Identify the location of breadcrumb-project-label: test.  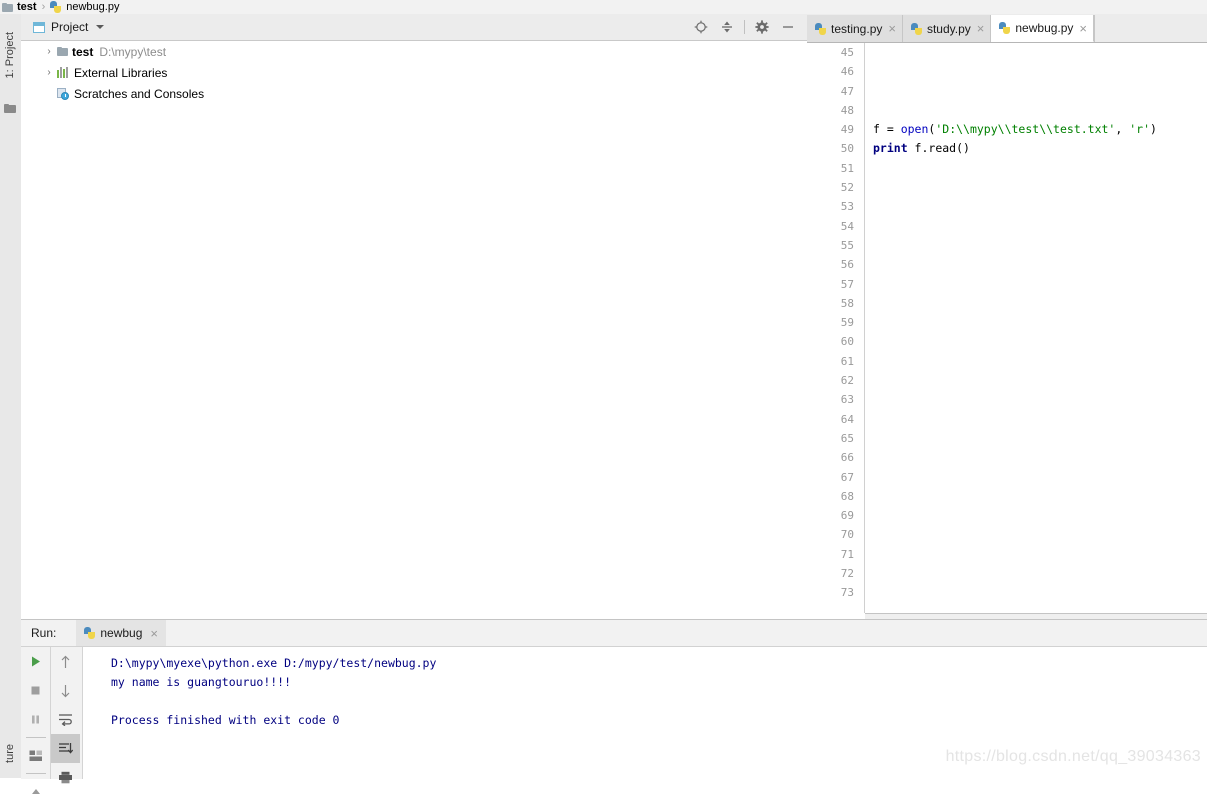
(27, 7).